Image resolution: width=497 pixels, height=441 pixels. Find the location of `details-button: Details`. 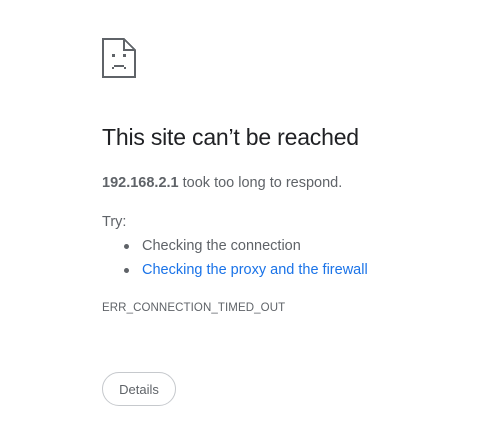

details-button: Details is located at coordinates (139, 389).